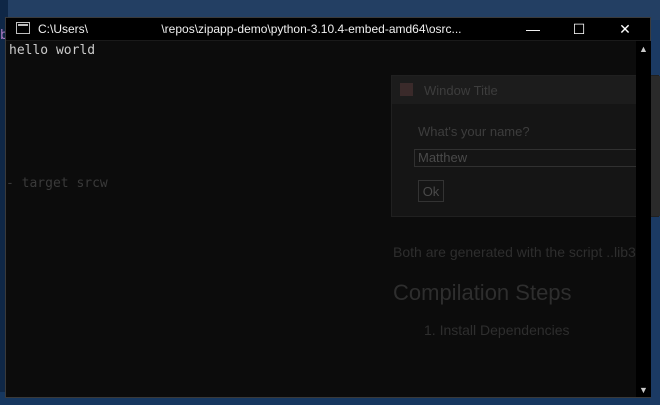  What do you see at coordinates (57, 183) in the screenshot?
I see `background-ghost-text: - target srcw` at bounding box center [57, 183].